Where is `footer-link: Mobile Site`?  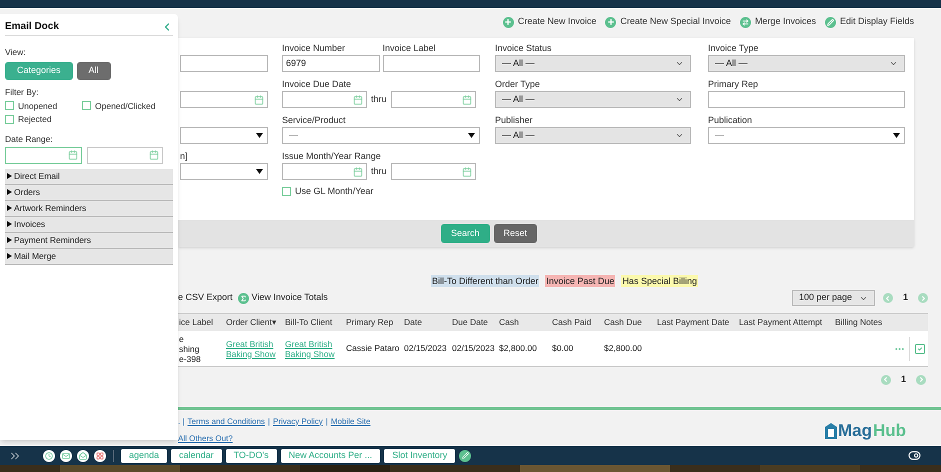
footer-link: Mobile Site is located at coordinates (350, 422).